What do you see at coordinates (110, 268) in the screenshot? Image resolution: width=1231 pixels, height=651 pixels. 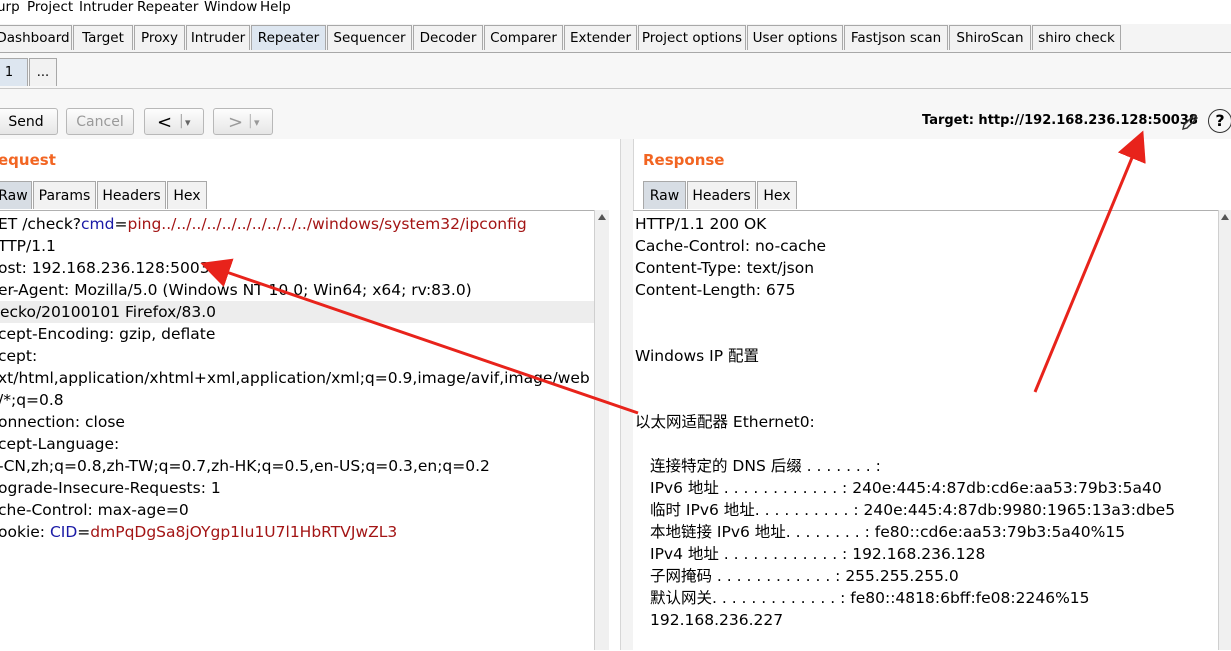 I see `request-header-line: ost: 192.168.236.128:50038` at bounding box center [110, 268].